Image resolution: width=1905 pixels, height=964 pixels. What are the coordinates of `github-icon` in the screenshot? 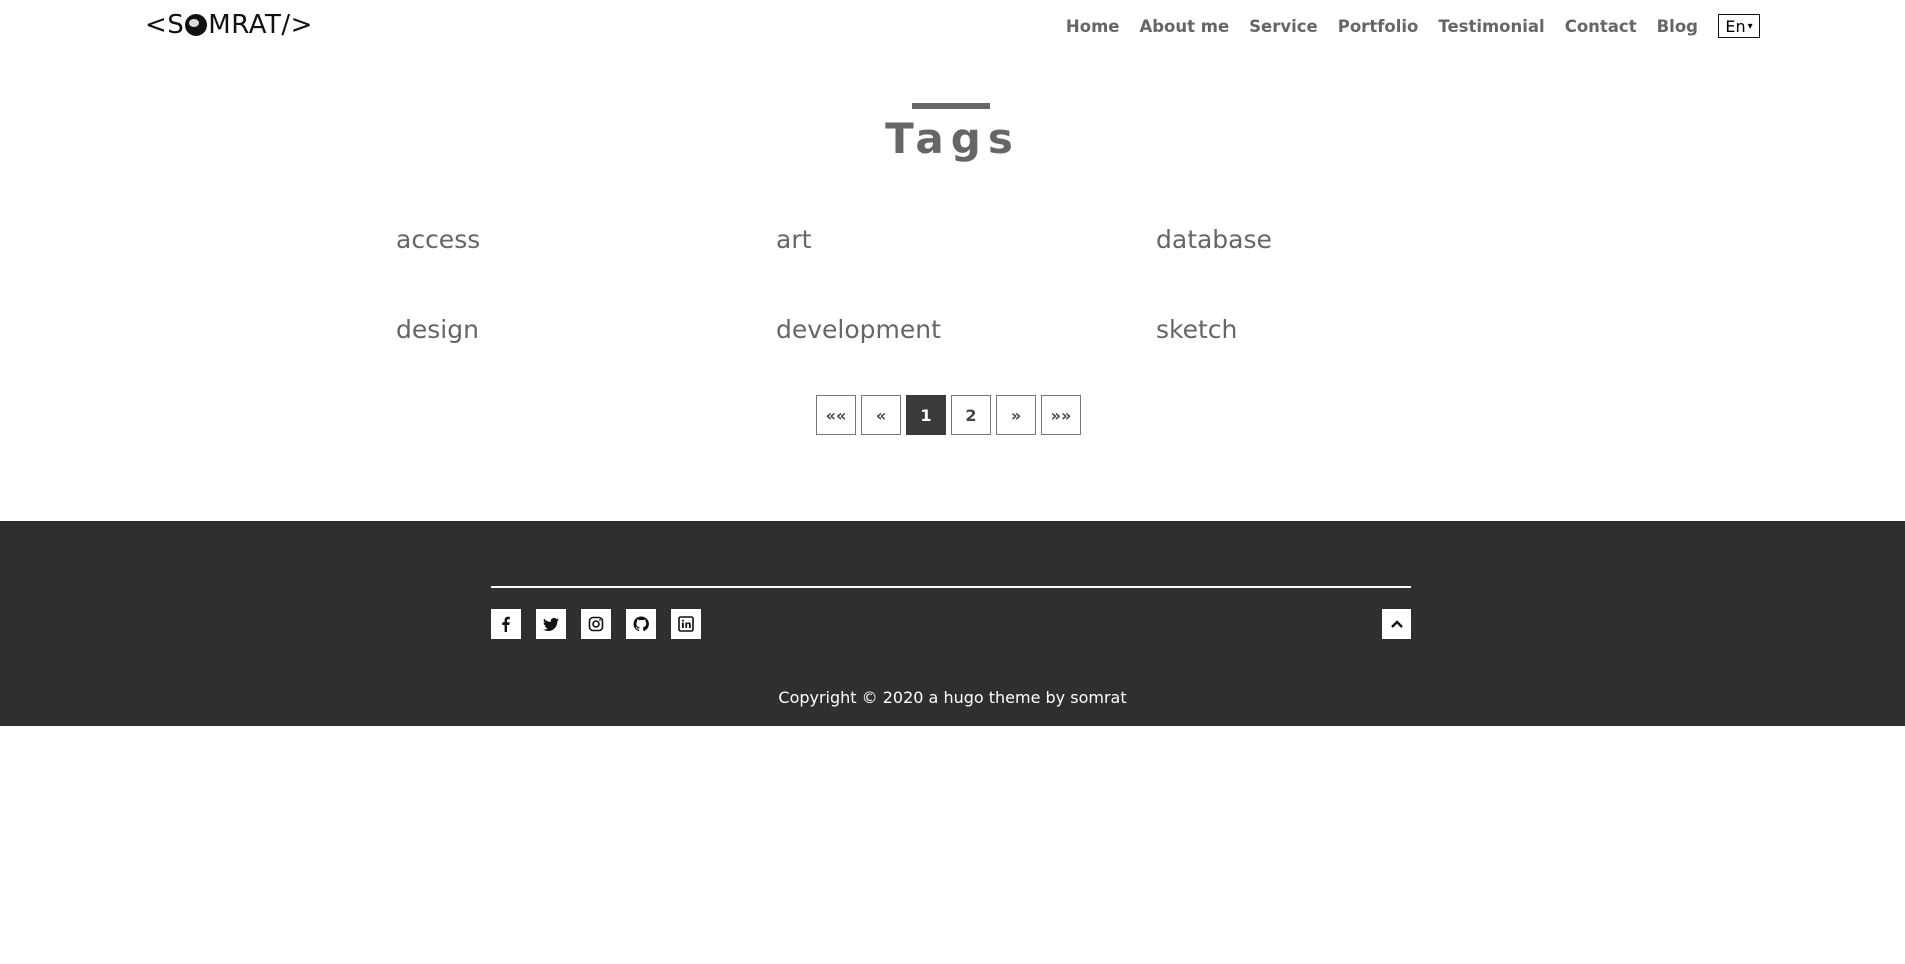 It's located at (641, 624).